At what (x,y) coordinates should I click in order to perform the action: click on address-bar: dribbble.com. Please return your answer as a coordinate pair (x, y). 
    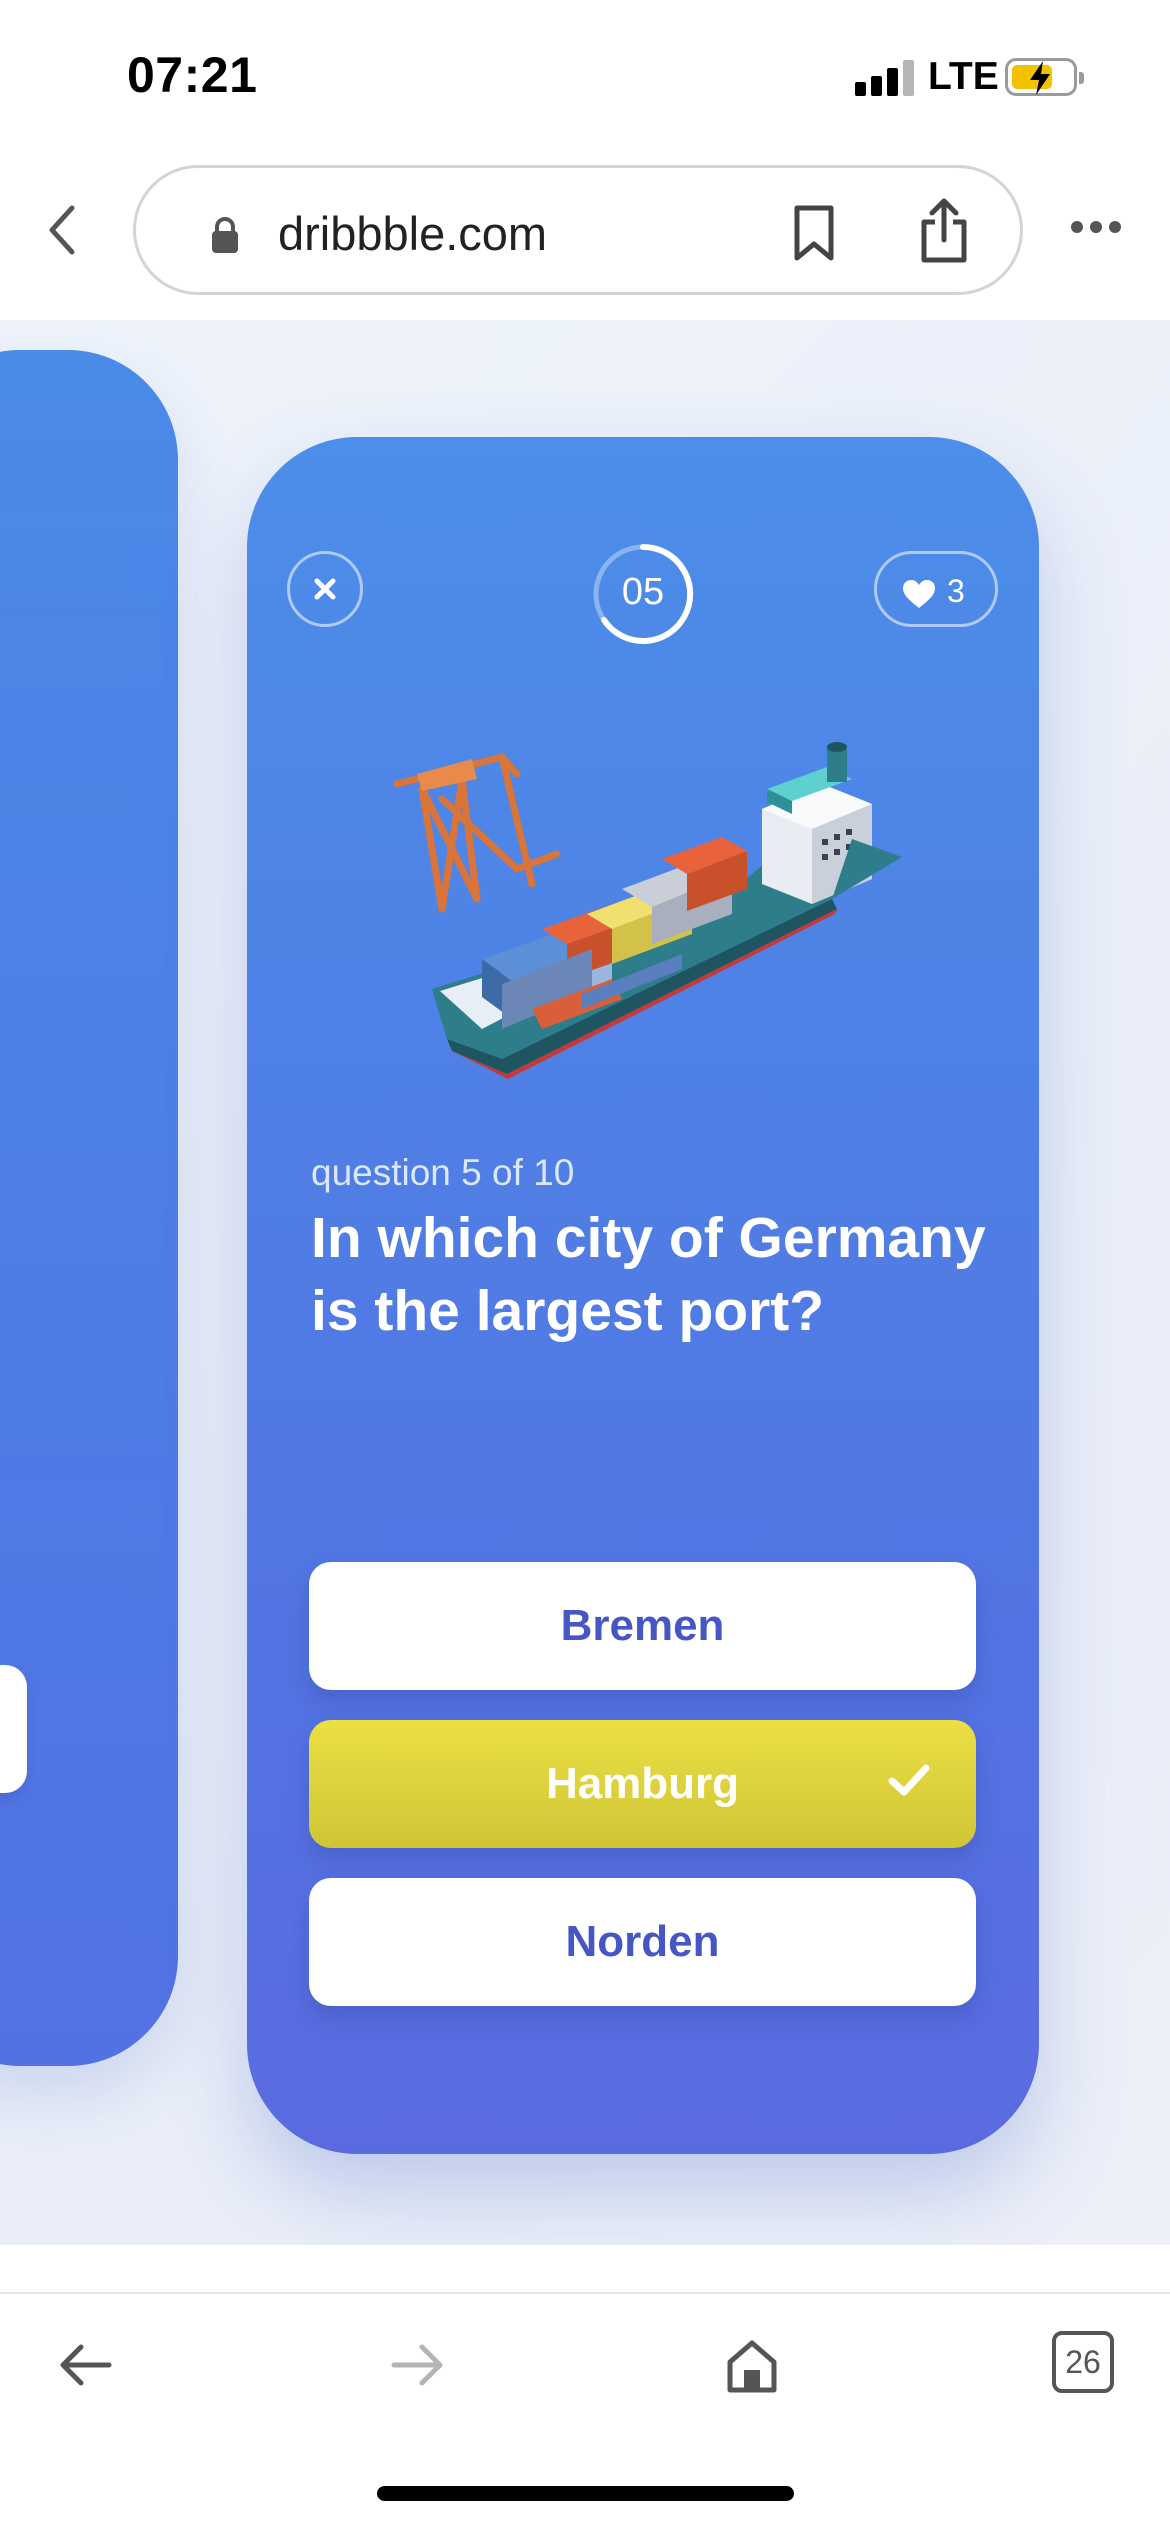
    Looking at the image, I should click on (578, 230).